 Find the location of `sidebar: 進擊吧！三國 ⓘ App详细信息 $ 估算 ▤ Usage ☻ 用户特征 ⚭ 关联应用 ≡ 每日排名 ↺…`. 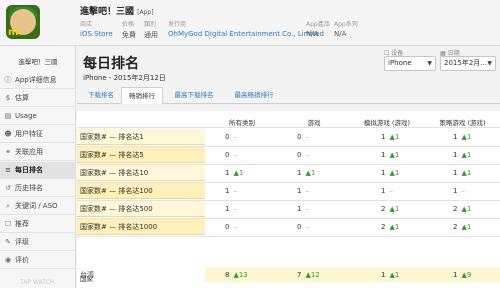

sidebar: 進擊吧！三國 ⓘ App详细信息 $ 估算 ▤ Usage ☻ 用户特征 ⚭ 关联应用 ≡ 每日排名 ↺… is located at coordinates (38, 167).